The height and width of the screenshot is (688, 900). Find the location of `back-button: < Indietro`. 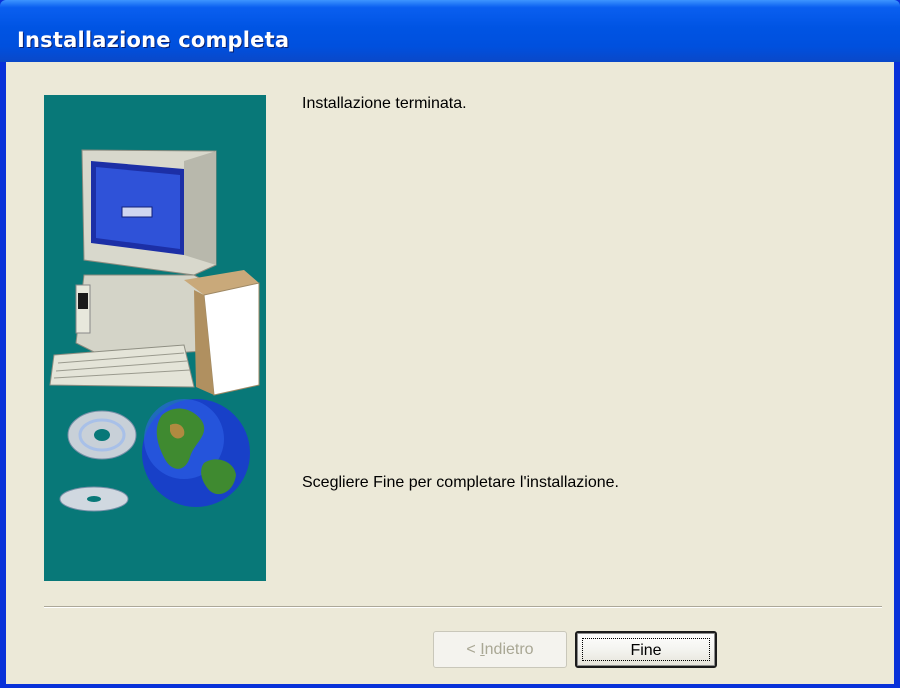

back-button: < Indietro is located at coordinates (500, 649).